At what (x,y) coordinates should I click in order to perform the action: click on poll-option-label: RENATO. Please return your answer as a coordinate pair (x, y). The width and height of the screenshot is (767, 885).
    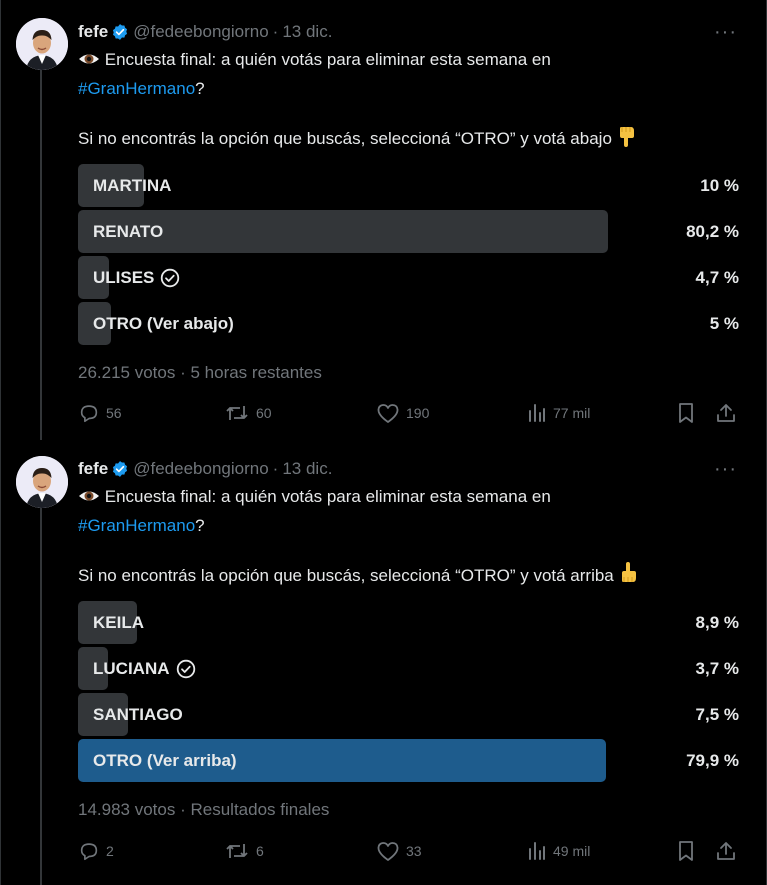
    Looking at the image, I should click on (128, 231).